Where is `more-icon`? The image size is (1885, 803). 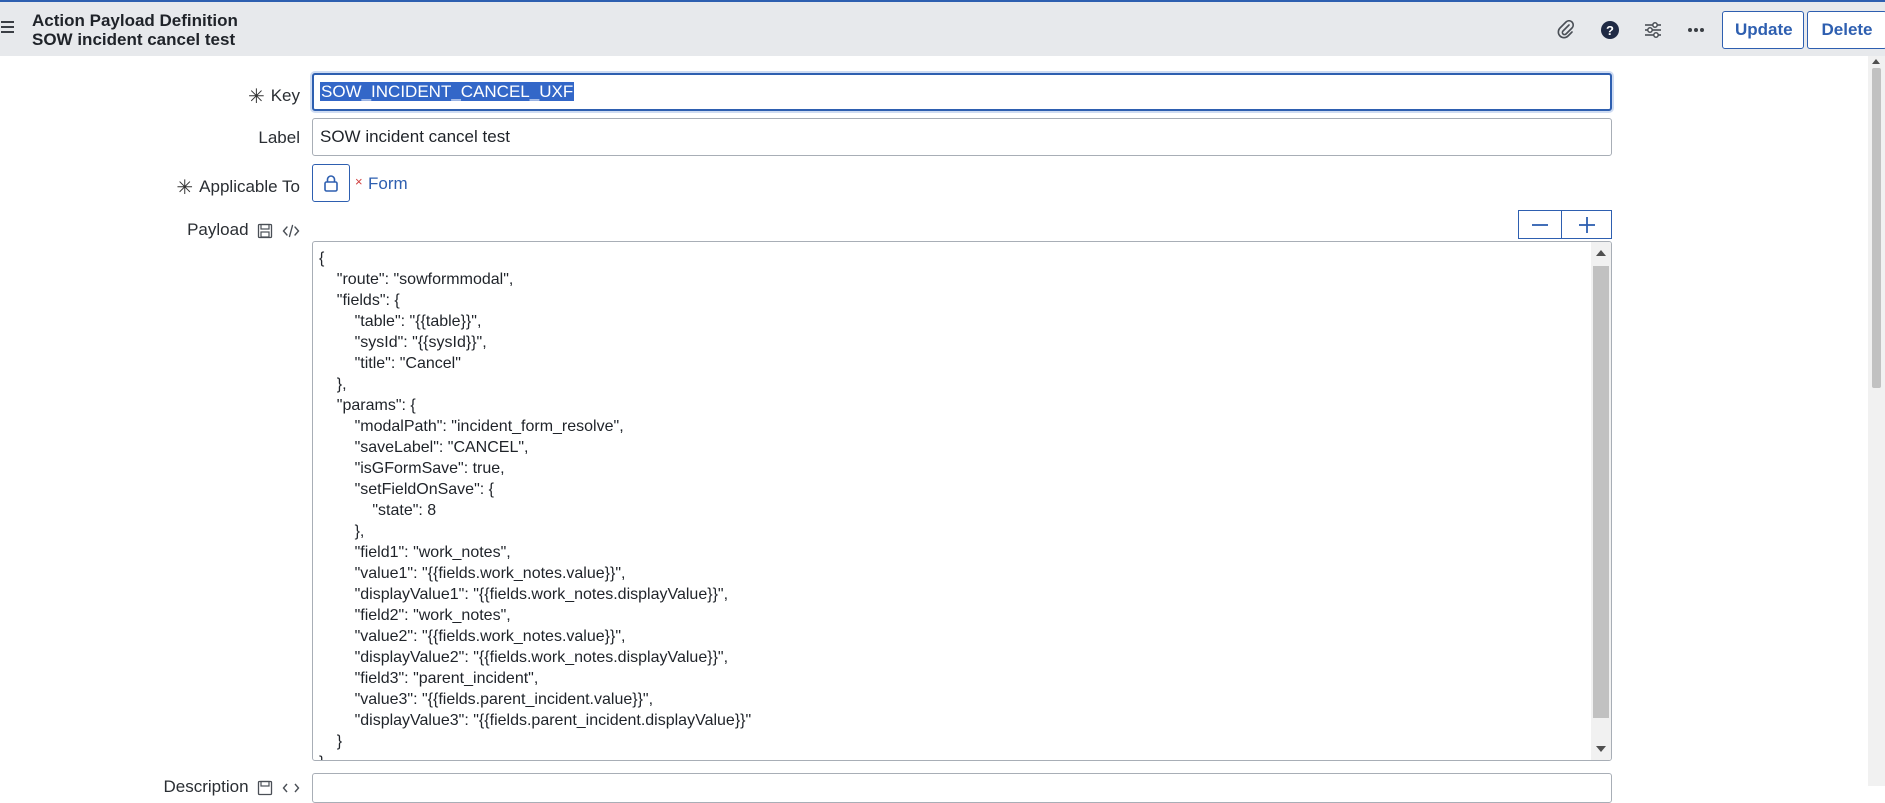
more-icon is located at coordinates (1696, 30).